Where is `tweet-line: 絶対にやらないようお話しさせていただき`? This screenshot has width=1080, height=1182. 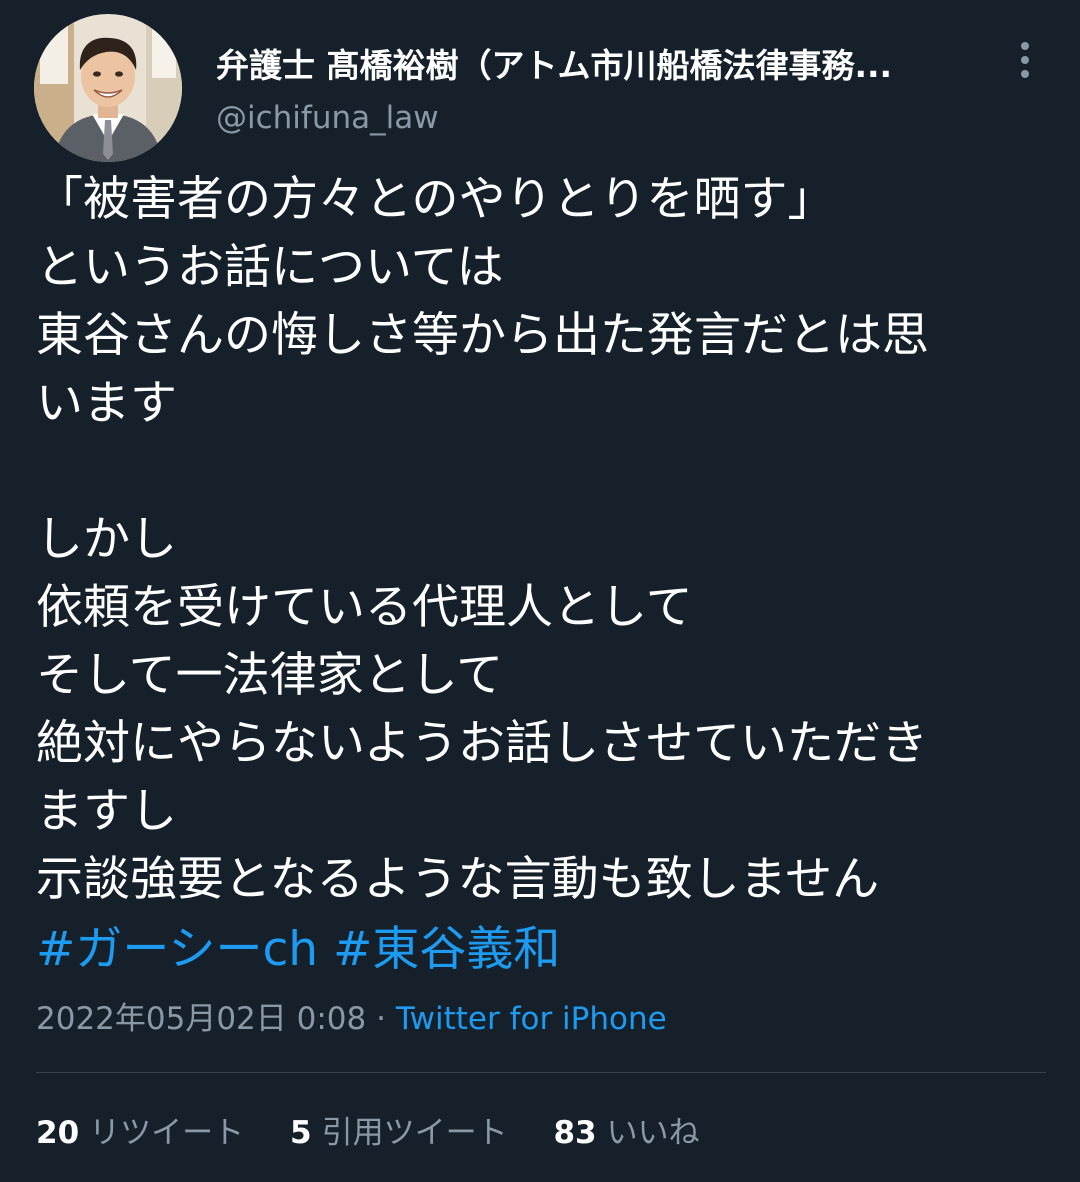 tweet-line: 絶対にやらないようお話しさせていただき is located at coordinates (482, 743).